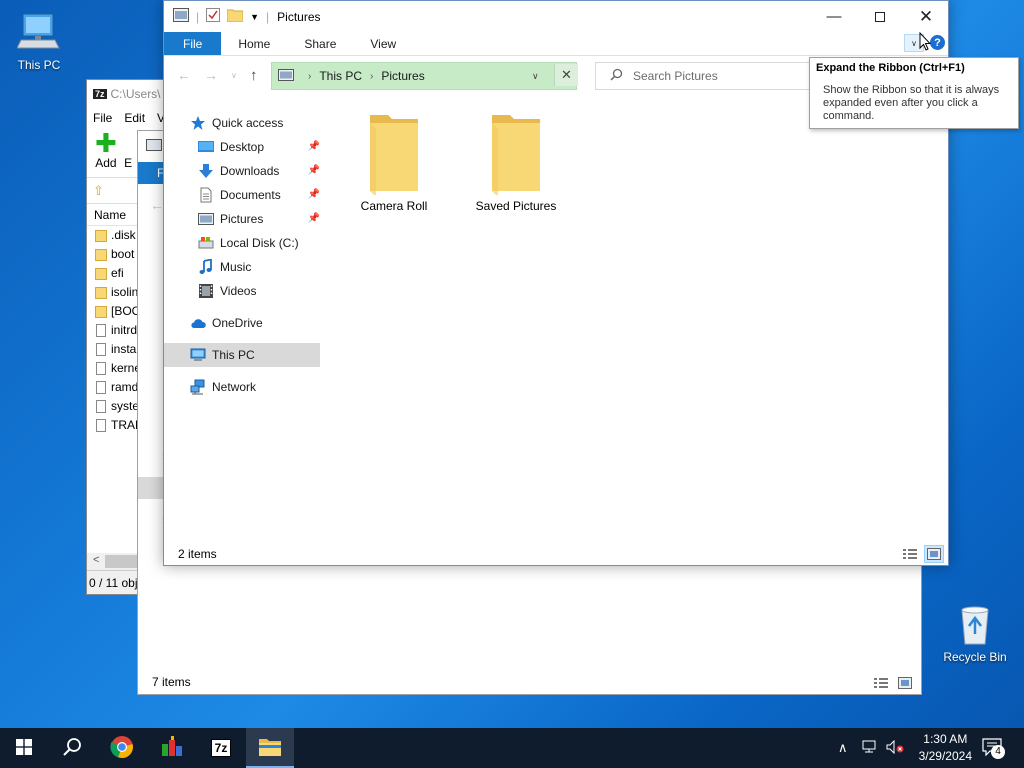 The width and height of the screenshot is (1024, 768). Describe the element at coordinates (244, 147) in the screenshot. I see `nav-desktop: Desktop 📌` at that location.